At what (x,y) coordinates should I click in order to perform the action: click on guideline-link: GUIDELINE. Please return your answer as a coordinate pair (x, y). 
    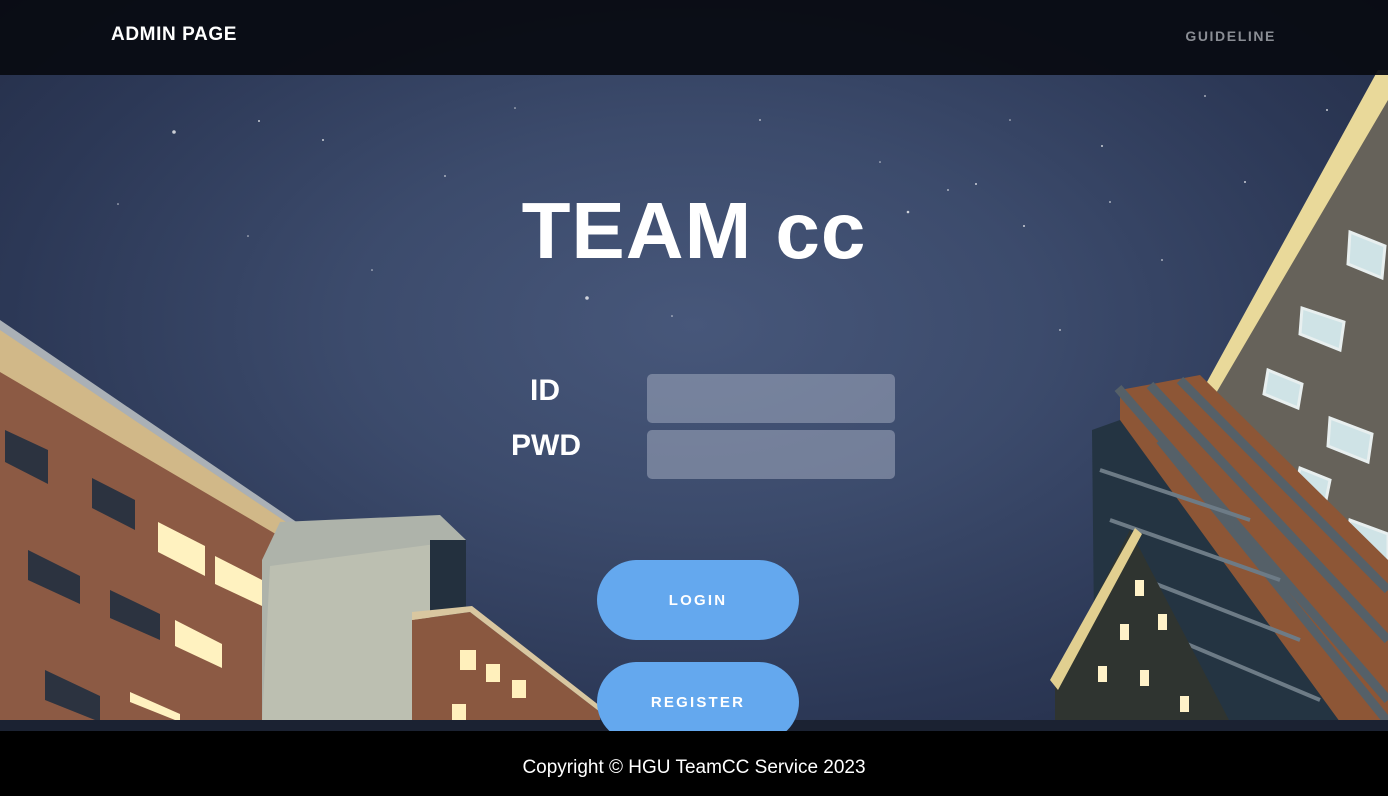
    Looking at the image, I should click on (1230, 36).